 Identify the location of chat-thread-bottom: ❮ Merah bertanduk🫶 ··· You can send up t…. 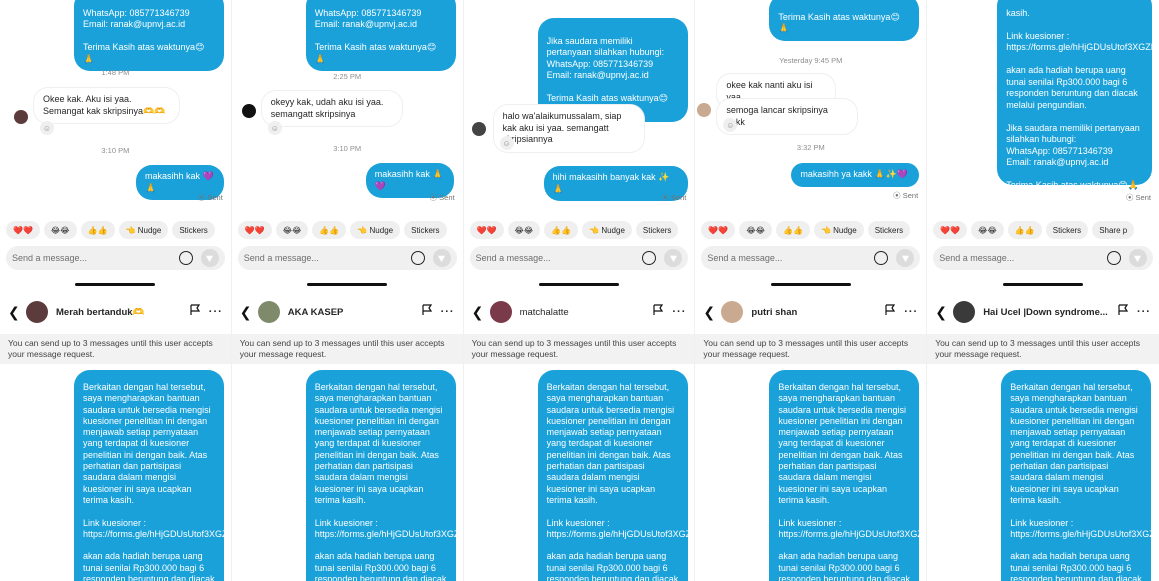
(115, 435).